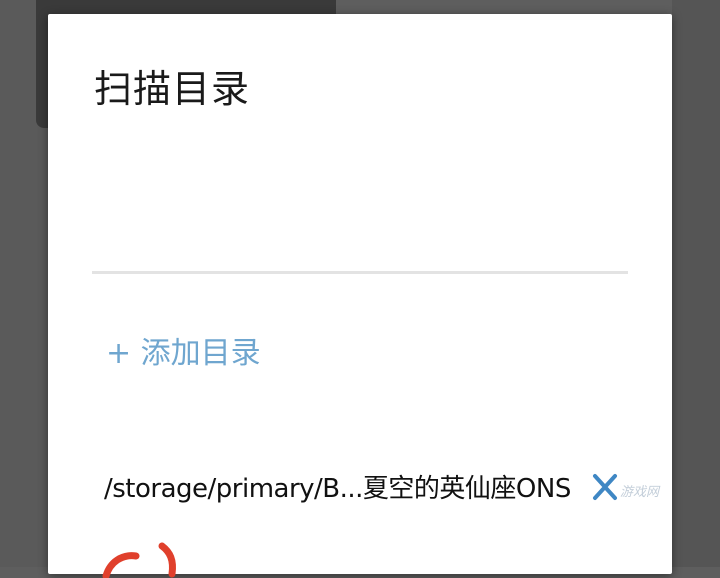 The width and height of the screenshot is (720, 578). Describe the element at coordinates (172, 89) in the screenshot. I see `dialog-title: 扫描目录` at that location.